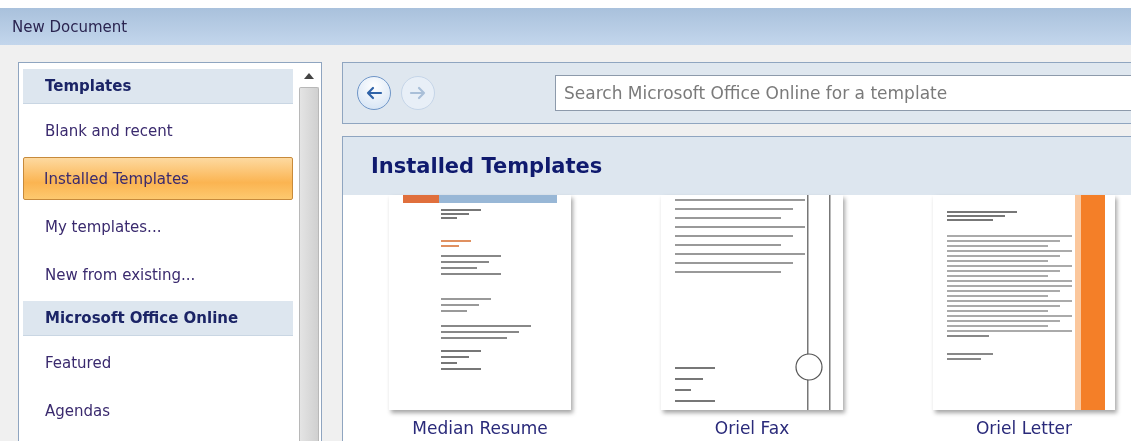 The width and height of the screenshot is (1131, 441). What do you see at coordinates (752, 428) in the screenshot?
I see `template-name: Oriel Fax` at bounding box center [752, 428].